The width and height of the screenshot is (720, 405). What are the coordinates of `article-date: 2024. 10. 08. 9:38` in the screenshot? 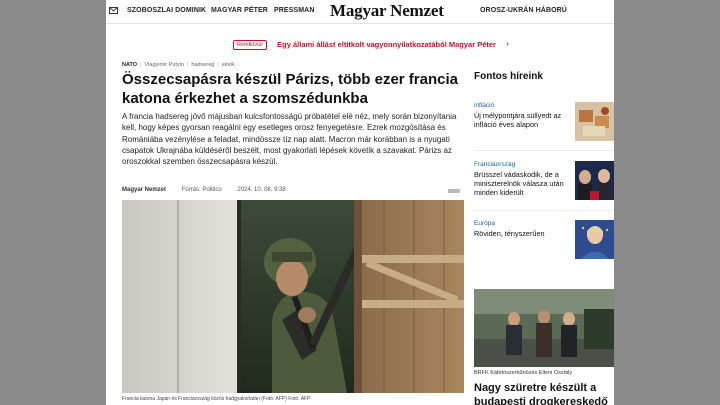 It's located at (261, 190).